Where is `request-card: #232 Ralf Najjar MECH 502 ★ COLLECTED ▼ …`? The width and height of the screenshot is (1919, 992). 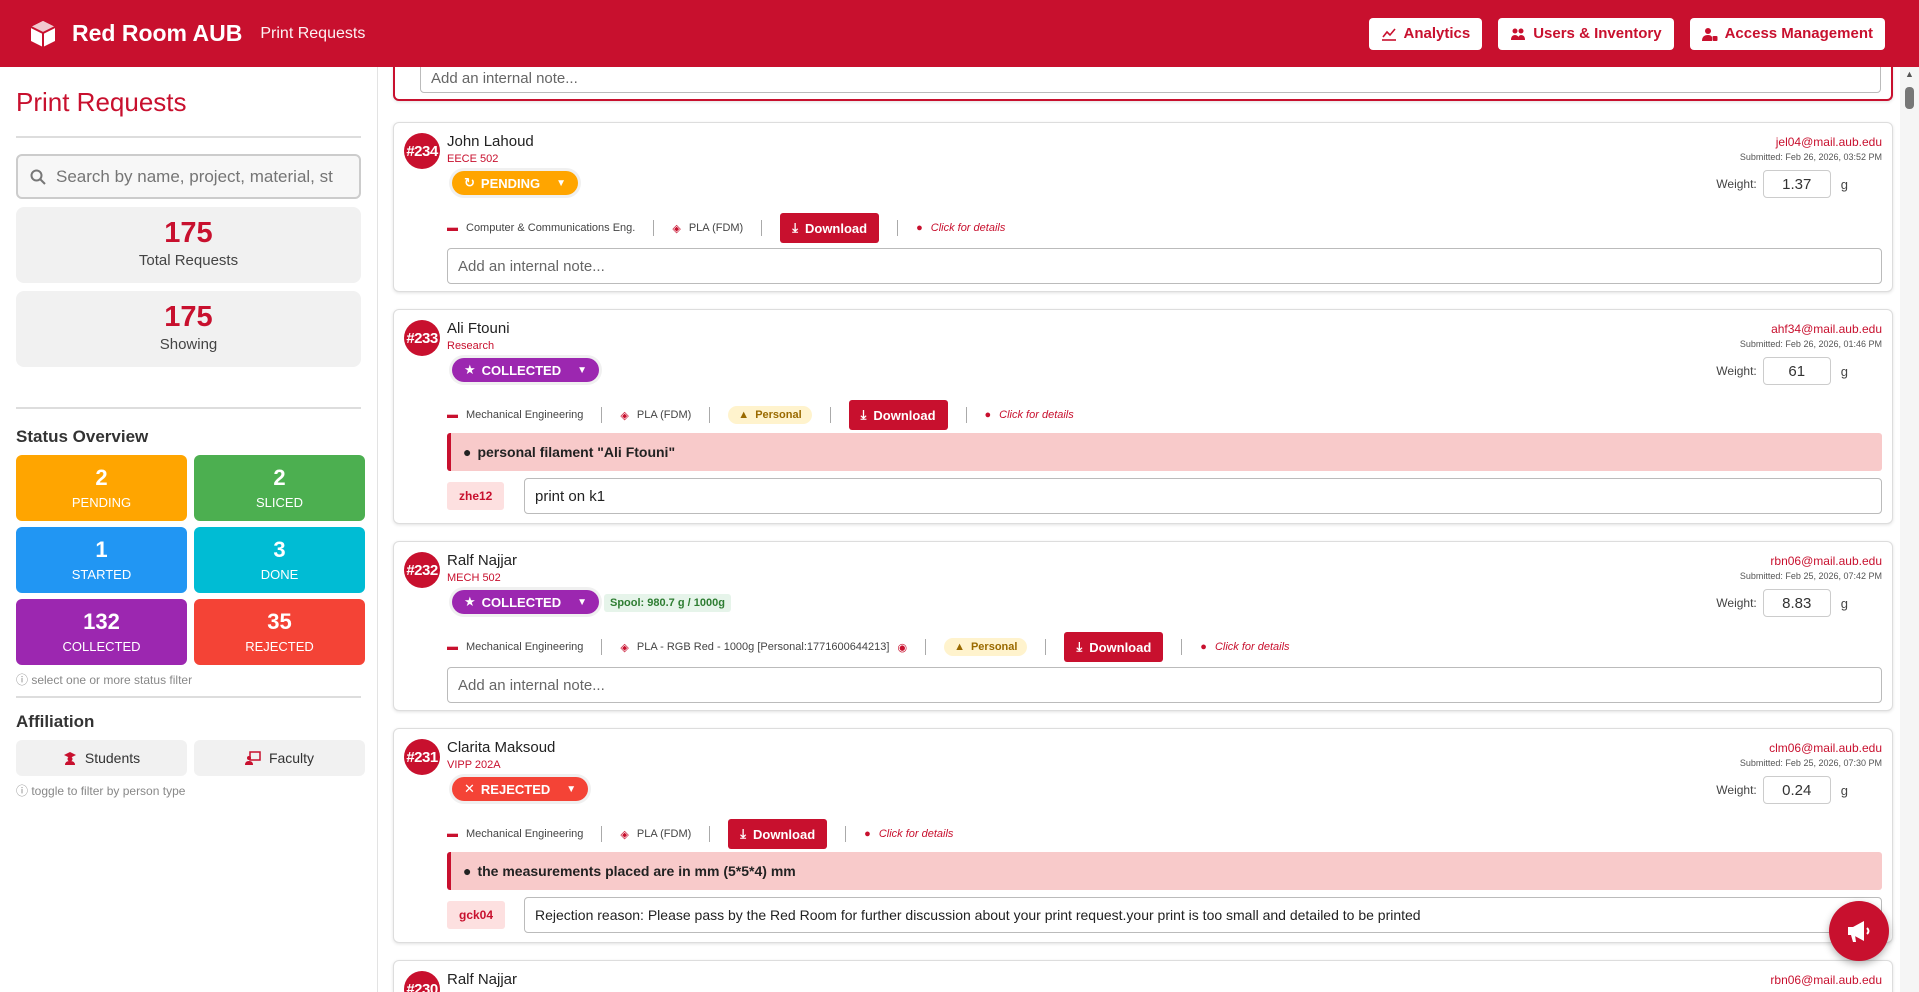 request-card: #232 Ralf Najjar MECH 502 ★ COLLECTED ▼ … is located at coordinates (1143, 626).